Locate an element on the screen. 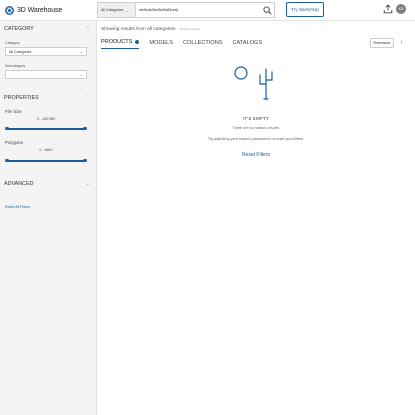 The height and width of the screenshot is (415, 415). reset-filters-link: Reset Filters is located at coordinates (256, 155).